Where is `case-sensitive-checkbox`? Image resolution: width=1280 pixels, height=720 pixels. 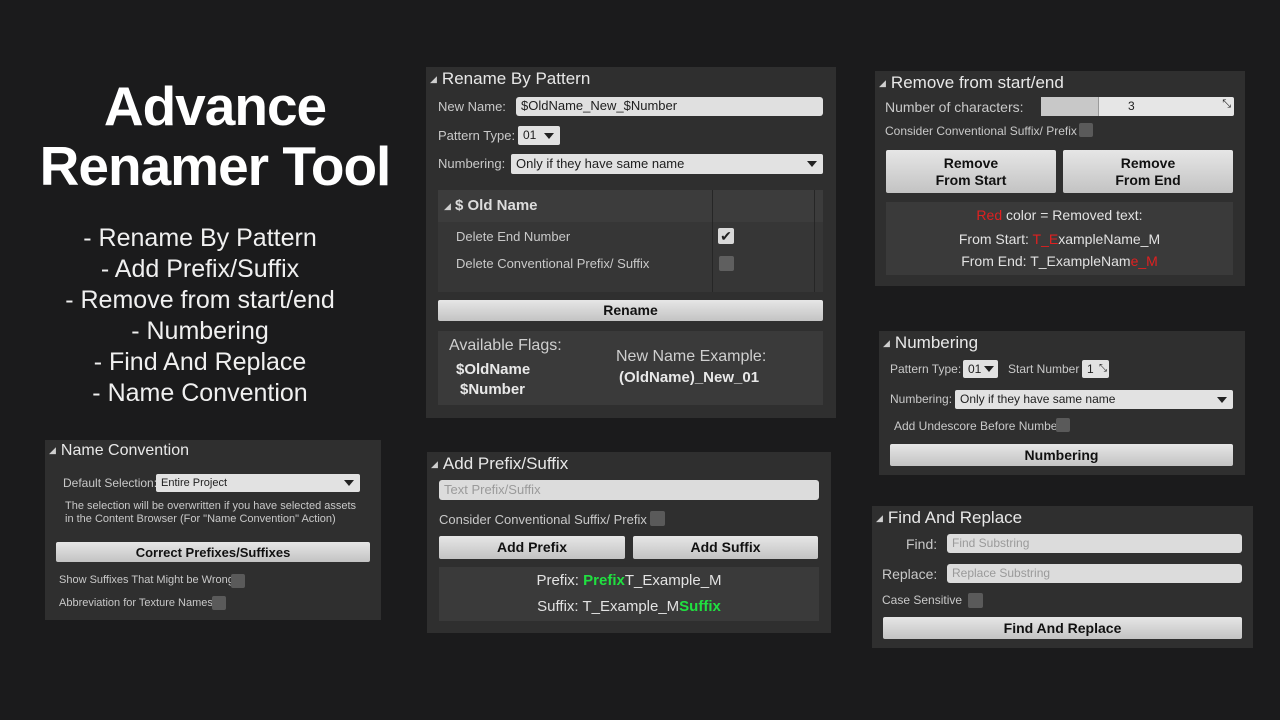
case-sensitive-checkbox is located at coordinates (975, 600).